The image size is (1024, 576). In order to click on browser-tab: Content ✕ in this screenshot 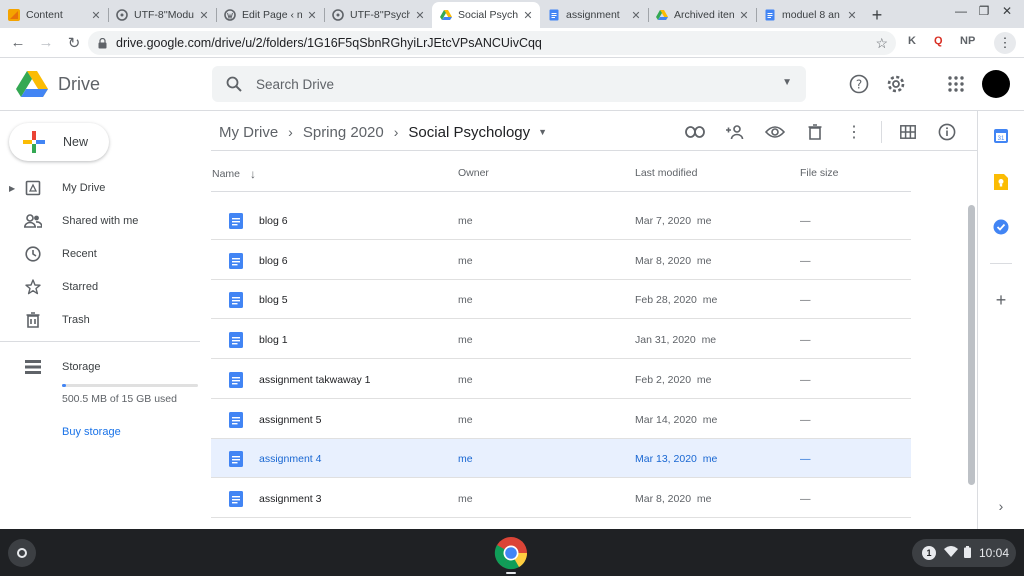, I will do `click(54, 15)`.